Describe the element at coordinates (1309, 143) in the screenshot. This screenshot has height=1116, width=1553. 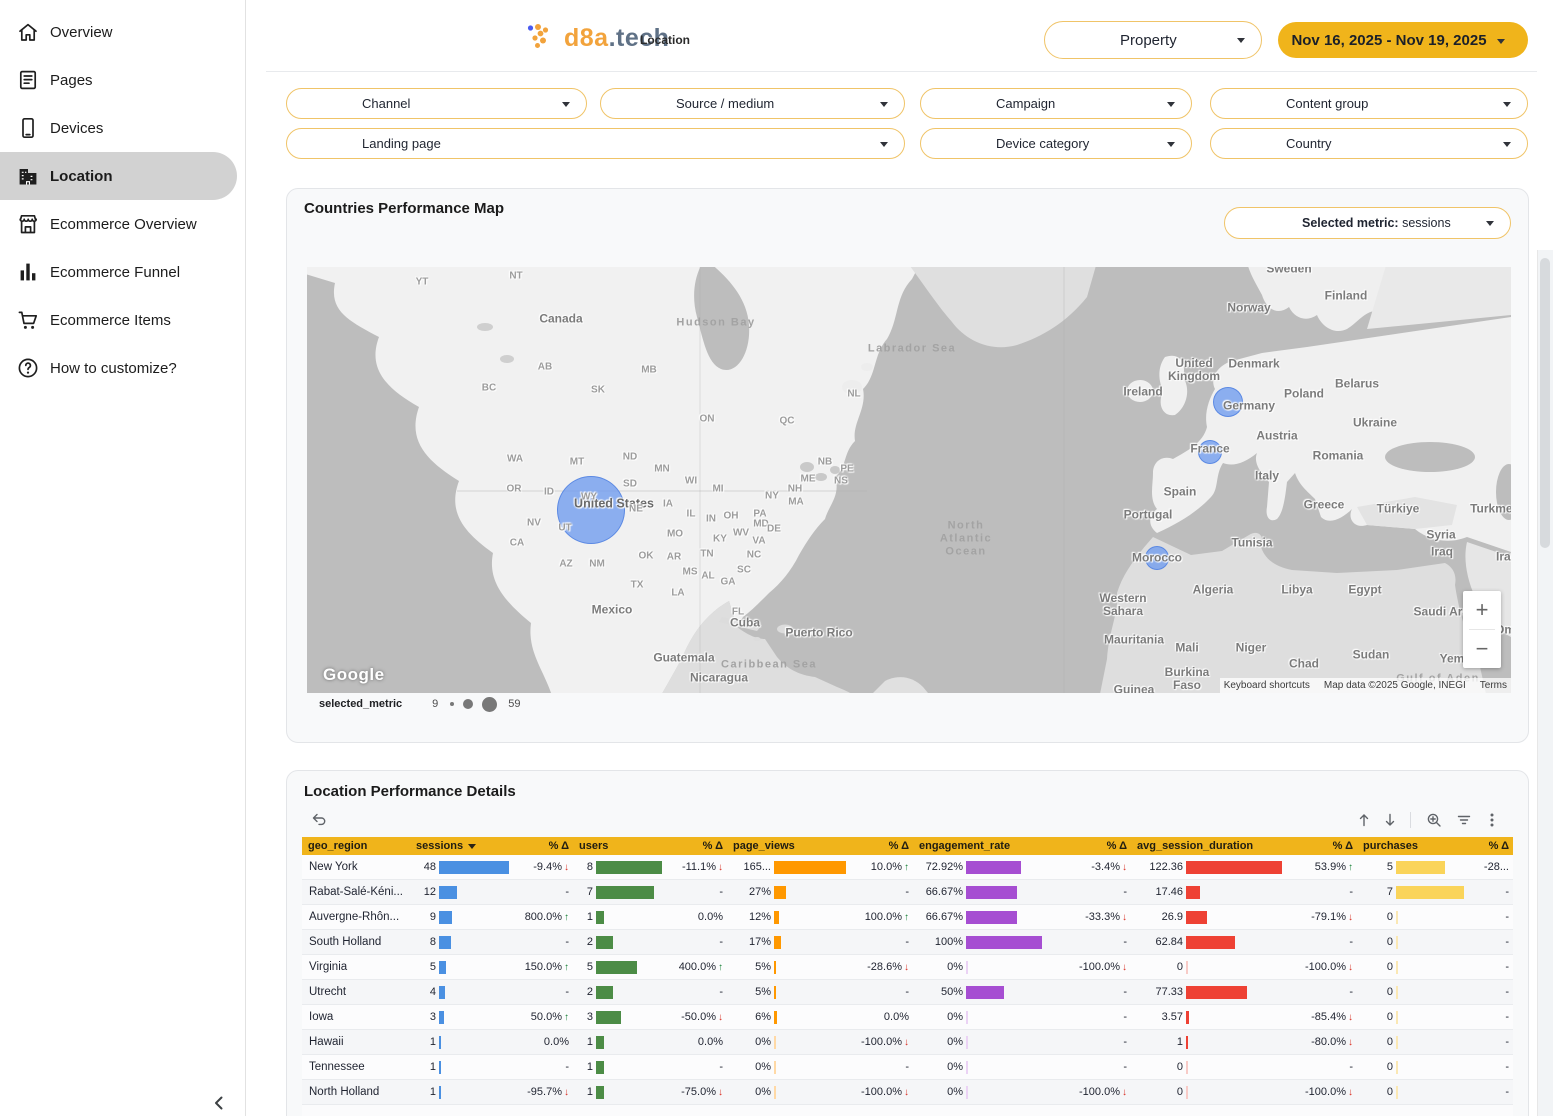
I see `filter-label: Country` at that location.